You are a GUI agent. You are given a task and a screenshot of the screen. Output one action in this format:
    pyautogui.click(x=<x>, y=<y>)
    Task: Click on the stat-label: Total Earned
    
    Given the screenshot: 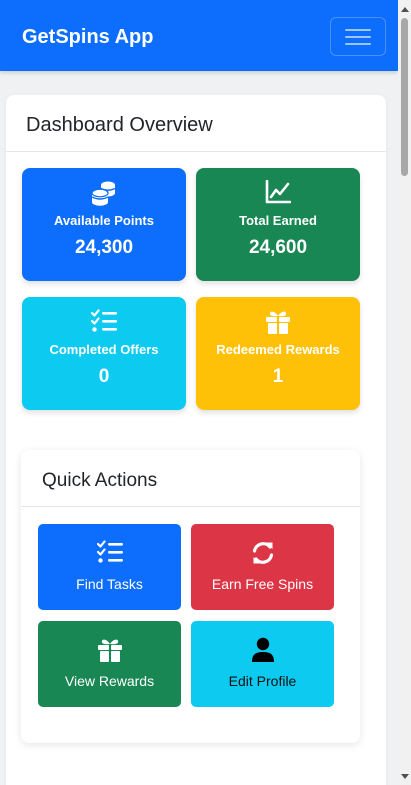 What is the action you would take?
    pyautogui.click(x=278, y=220)
    